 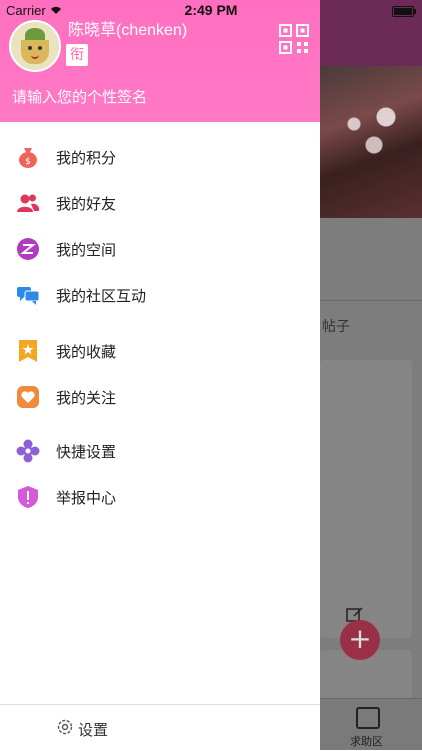 I want to click on avatar, so click(x=35, y=46).